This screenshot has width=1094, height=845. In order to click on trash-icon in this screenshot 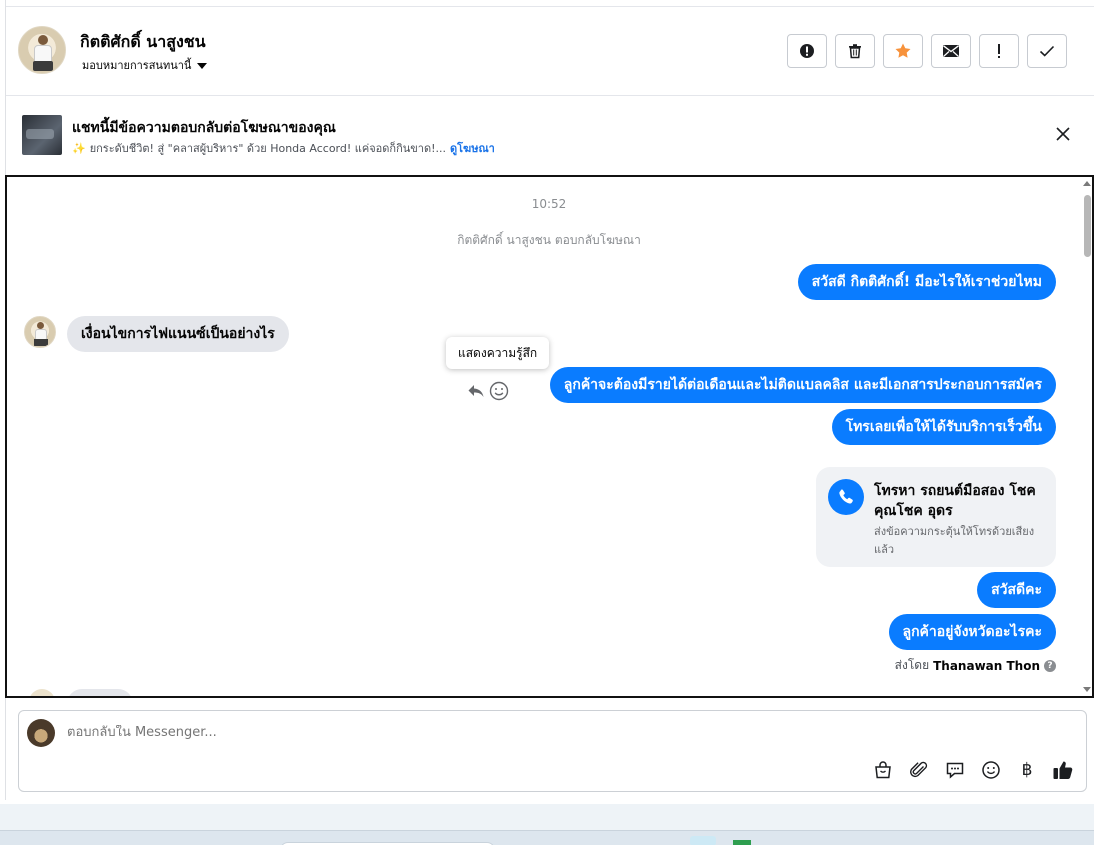, I will do `click(855, 51)`.